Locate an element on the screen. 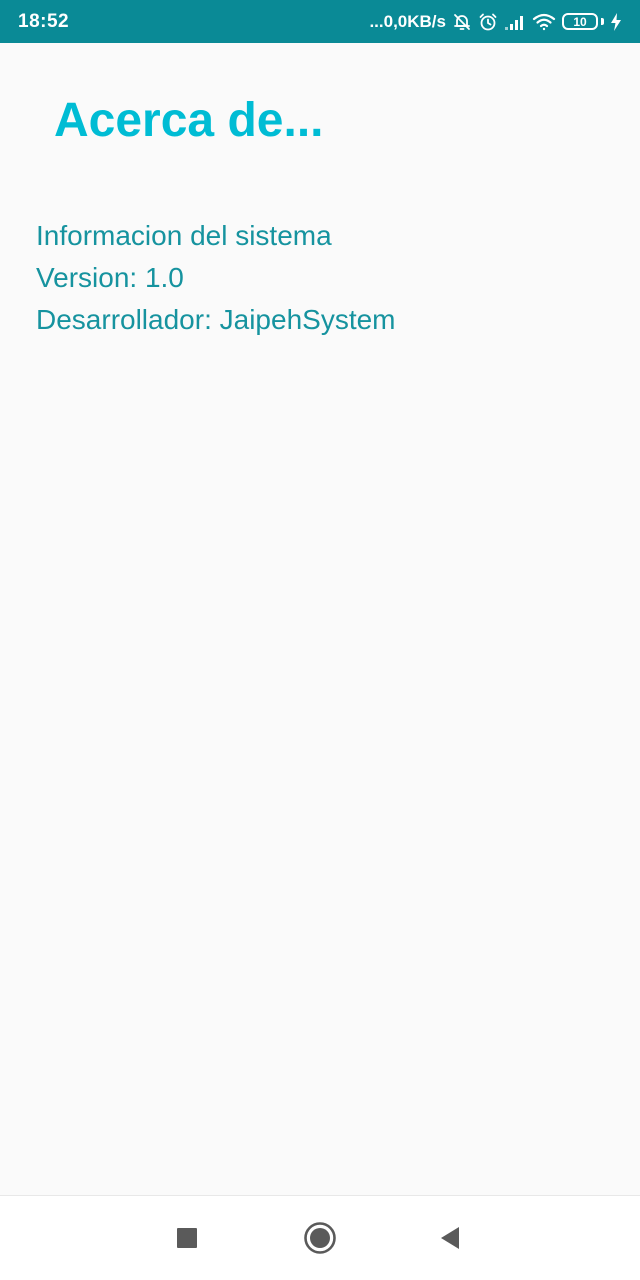  signal-icon is located at coordinates (515, 22).